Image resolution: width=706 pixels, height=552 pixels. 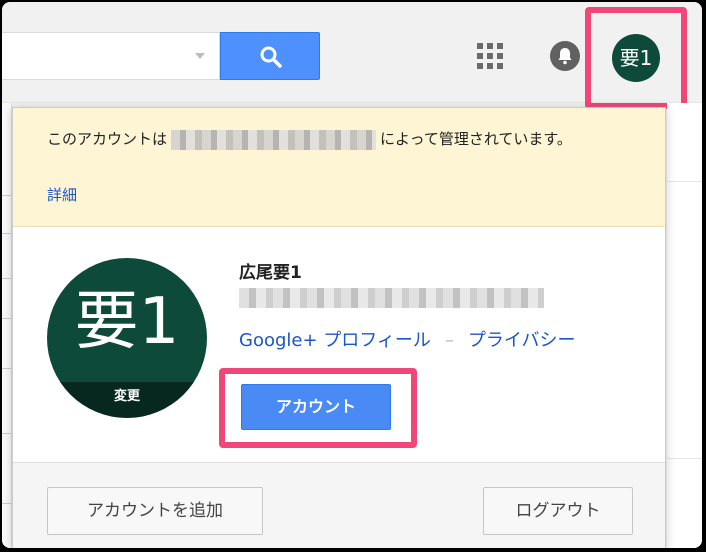 What do you see at coordinates (636, 58) in the screenshot?
I see `account-avatar-button: 要1` at bounding box center [636, 58].